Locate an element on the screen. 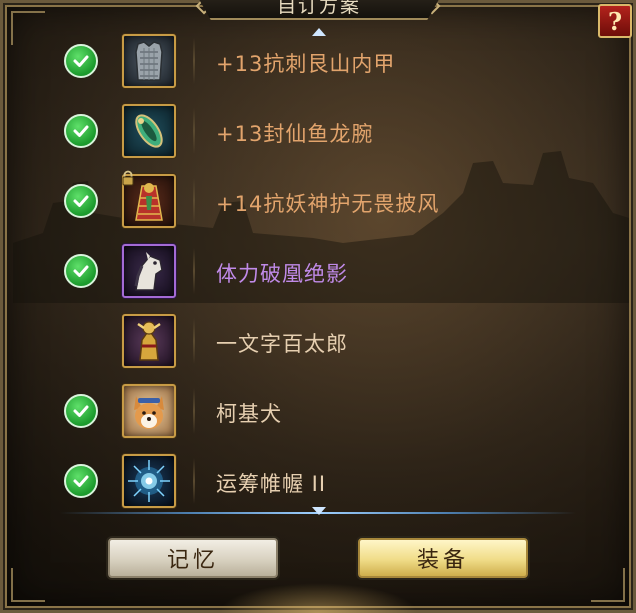 Image resolution: width=636 pixels, height=613 pixels. equipment-name: 运筹帷幄 II is located at coordinates (271, 484).